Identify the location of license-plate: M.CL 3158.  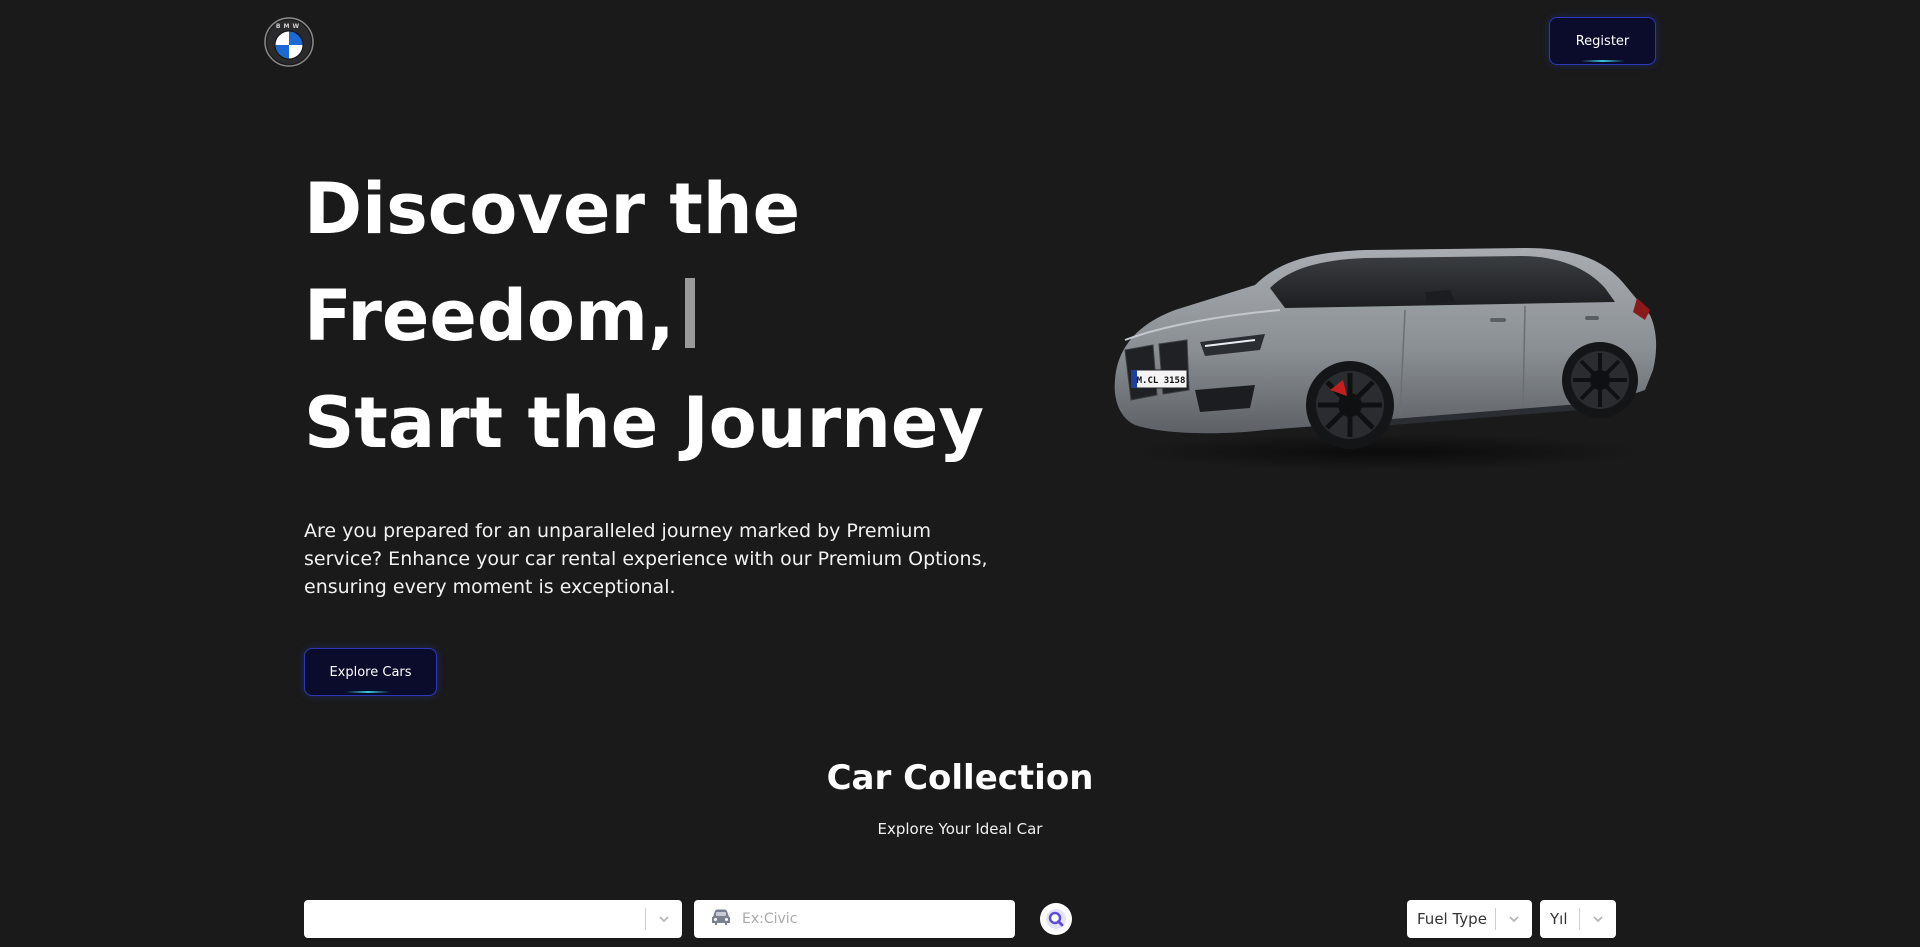
(1161, 381).